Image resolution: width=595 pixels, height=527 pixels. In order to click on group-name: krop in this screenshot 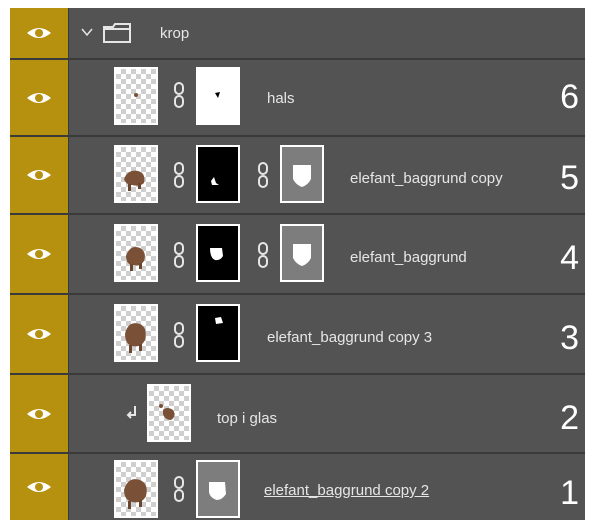, I will do `click(175, 33)`.